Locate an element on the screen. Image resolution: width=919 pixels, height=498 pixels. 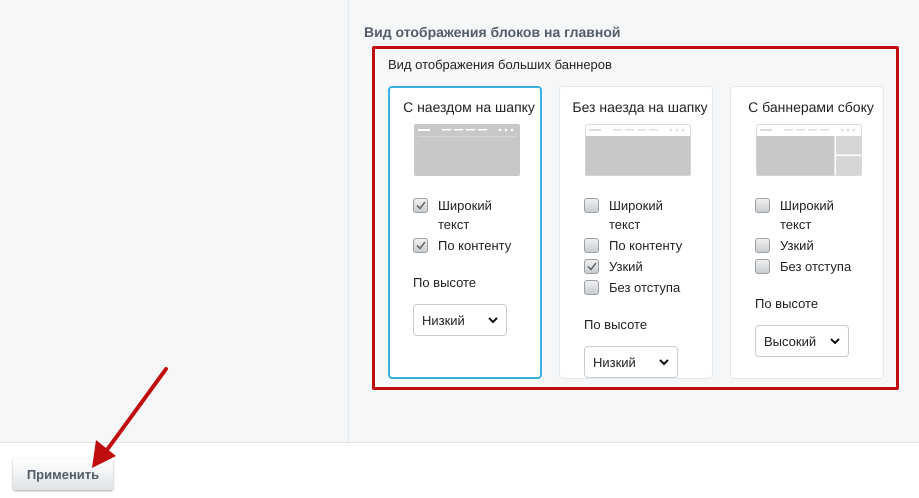
option-title: С баннерами сбоку is located at coordinates (811, 107).